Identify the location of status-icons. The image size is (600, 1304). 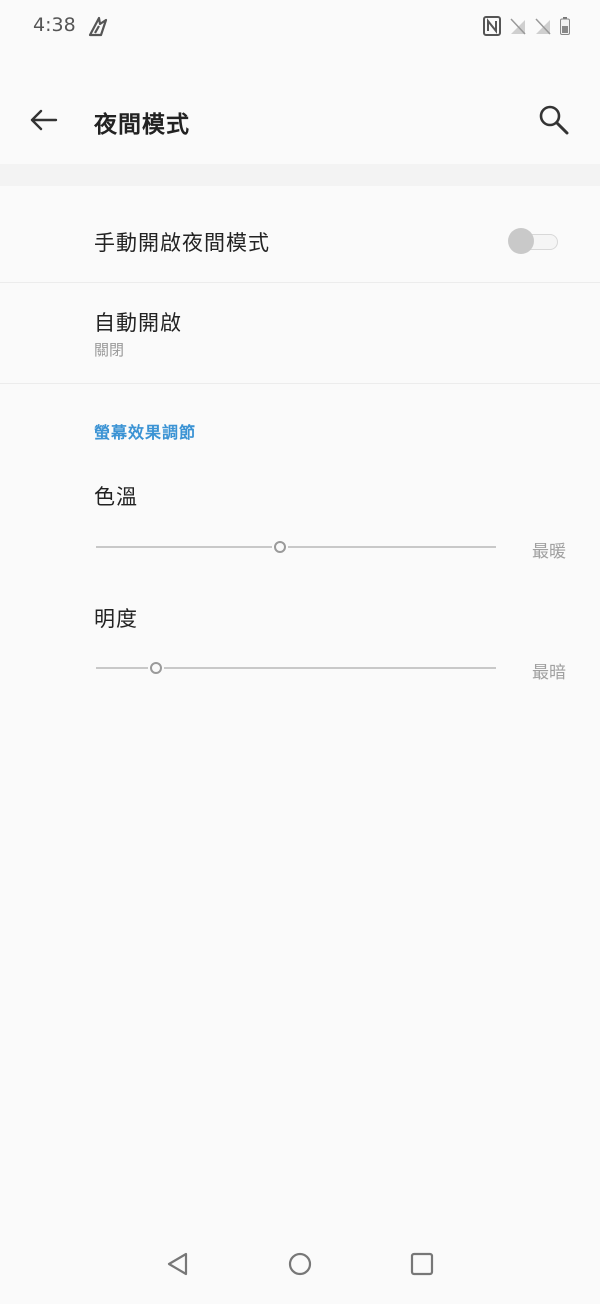
(526, 26).